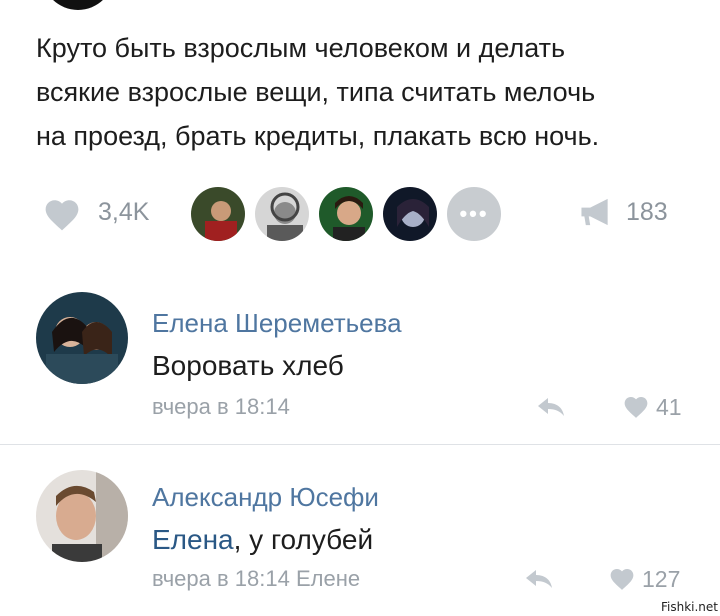  Describe the element at coordinates (256, 578) in the screenshot. I see `comment-timestamp: вчера в 18:14 Елене` at that location.